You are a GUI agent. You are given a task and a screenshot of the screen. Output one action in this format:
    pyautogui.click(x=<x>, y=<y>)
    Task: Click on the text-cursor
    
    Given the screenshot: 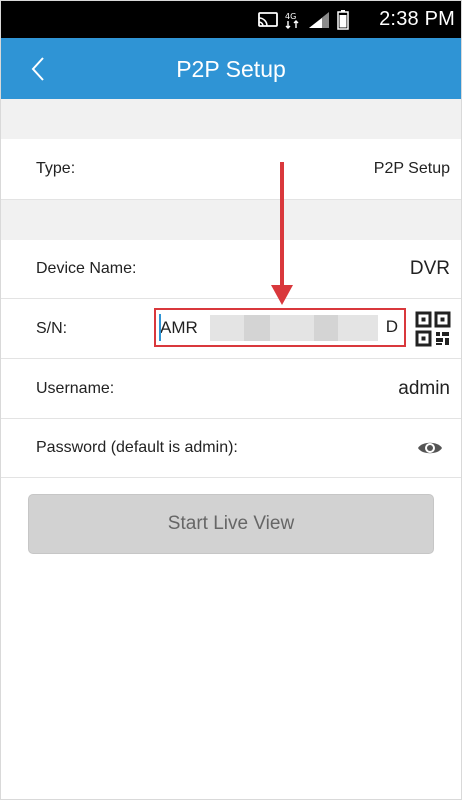 What is the action you would take?
    pyautogui.click(x=160, y=327)
    